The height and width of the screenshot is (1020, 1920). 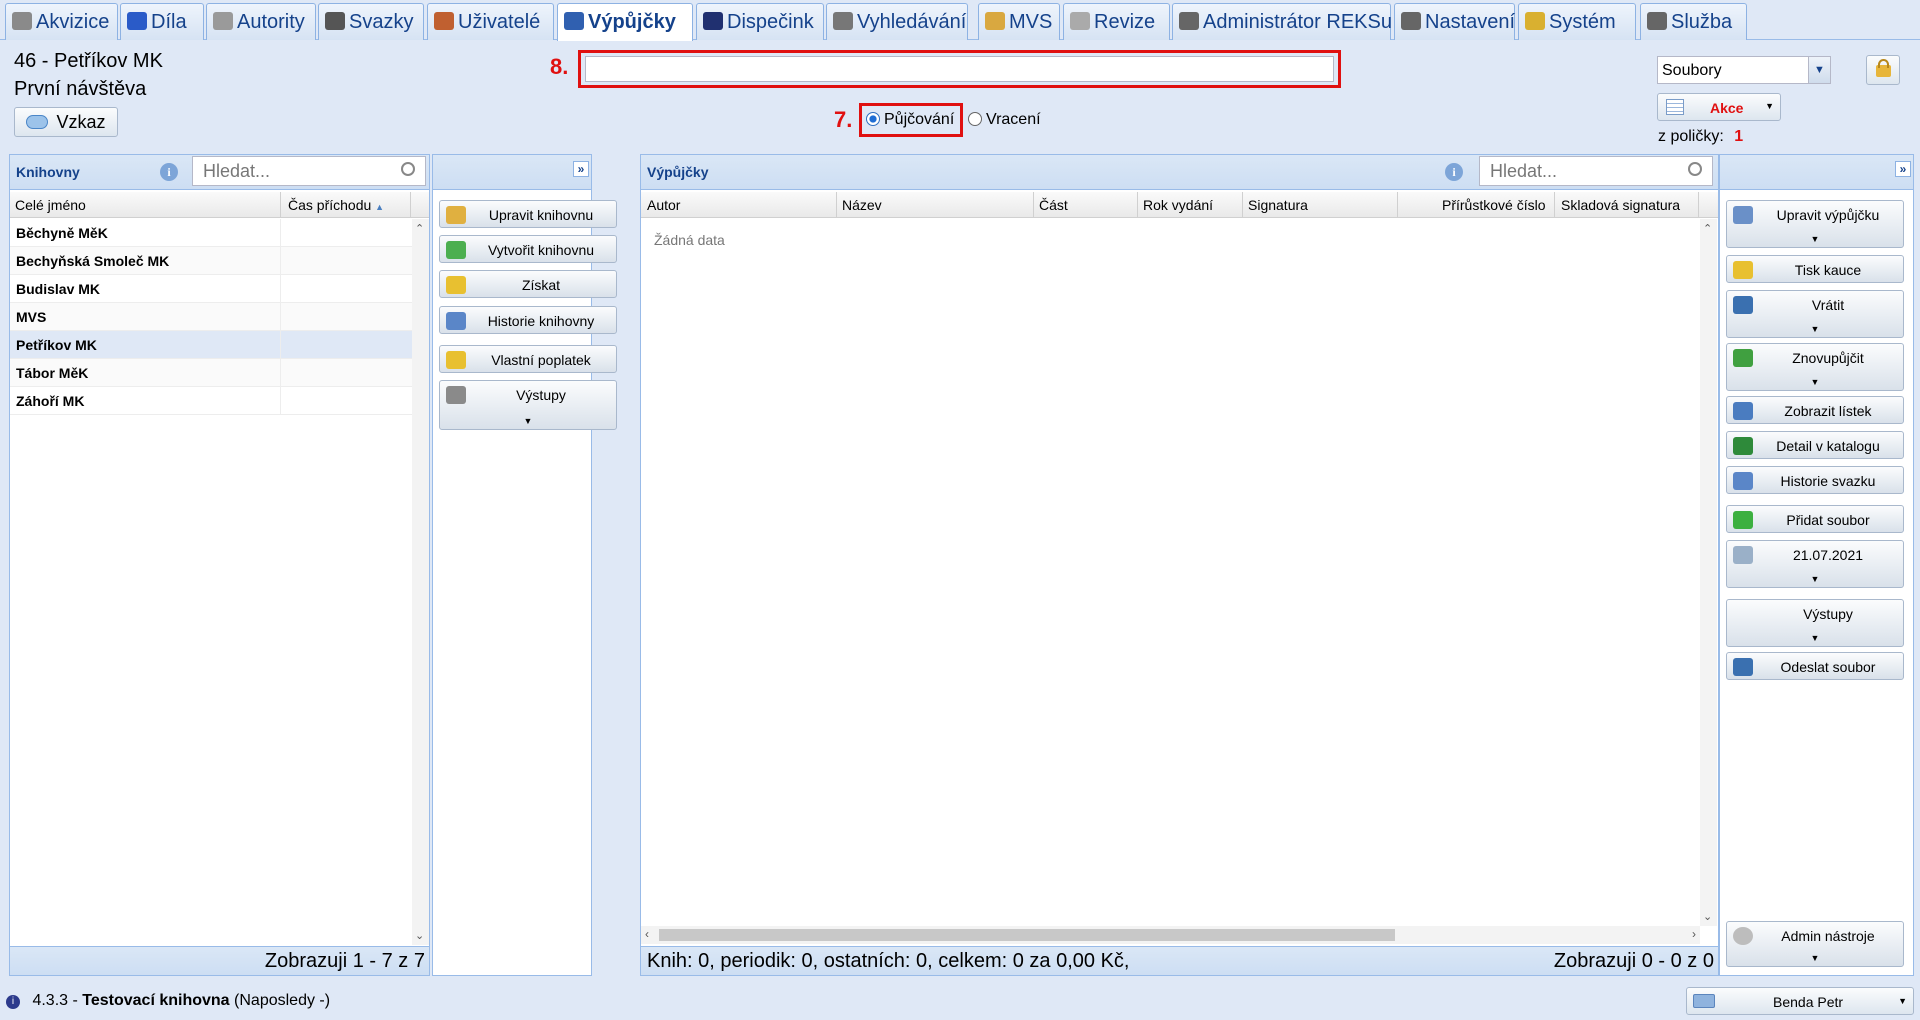 I want to click on radio-lend: Půjčování, so click(x=910, y=120).